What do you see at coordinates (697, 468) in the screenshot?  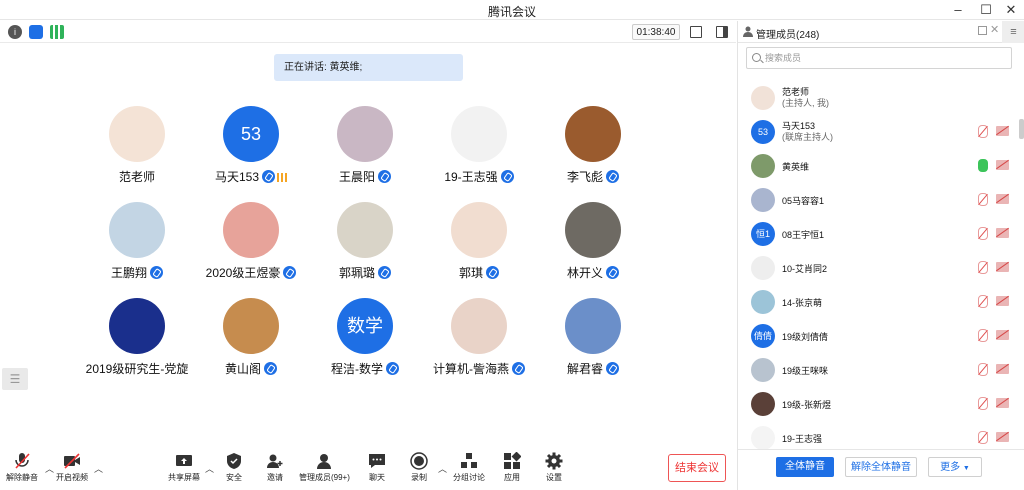 I see `end-meeting-button: 结束会议` at bounding box center [697, 468].